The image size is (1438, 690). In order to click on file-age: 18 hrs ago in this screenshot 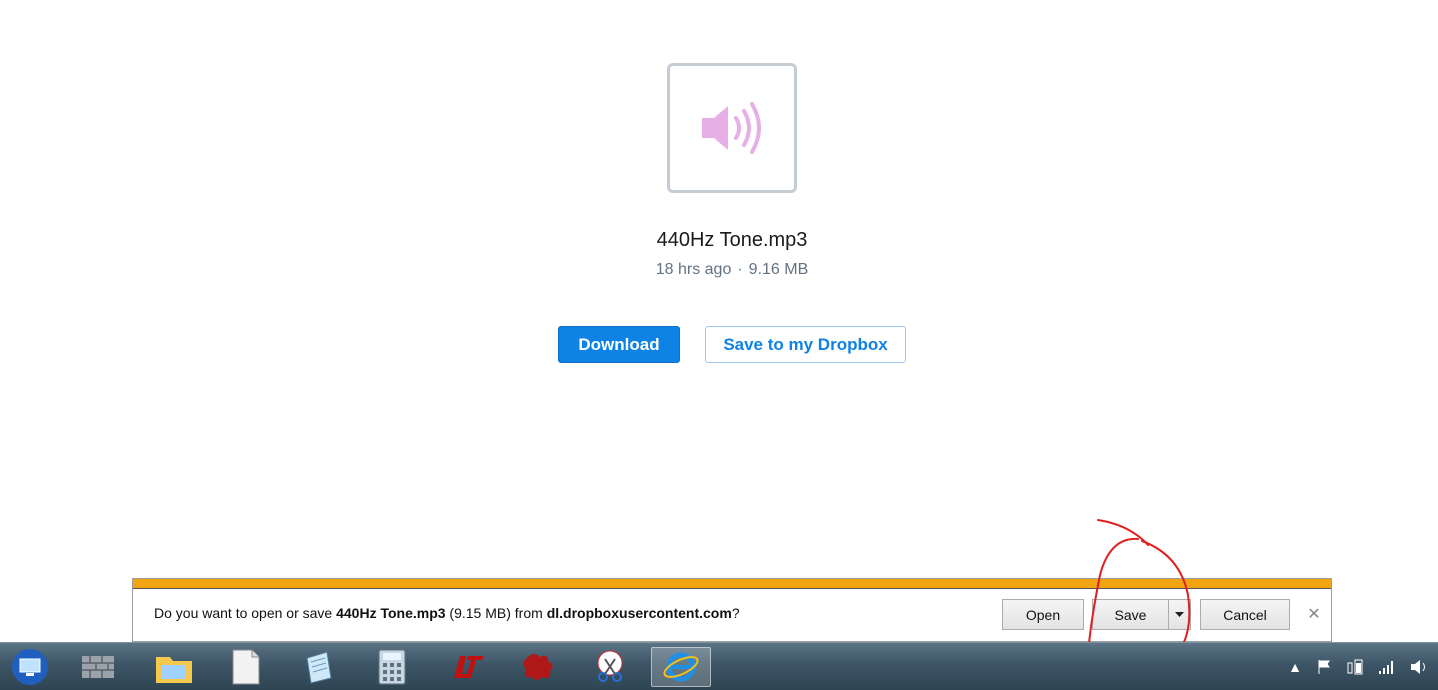, I will do `click(693, 269)`.